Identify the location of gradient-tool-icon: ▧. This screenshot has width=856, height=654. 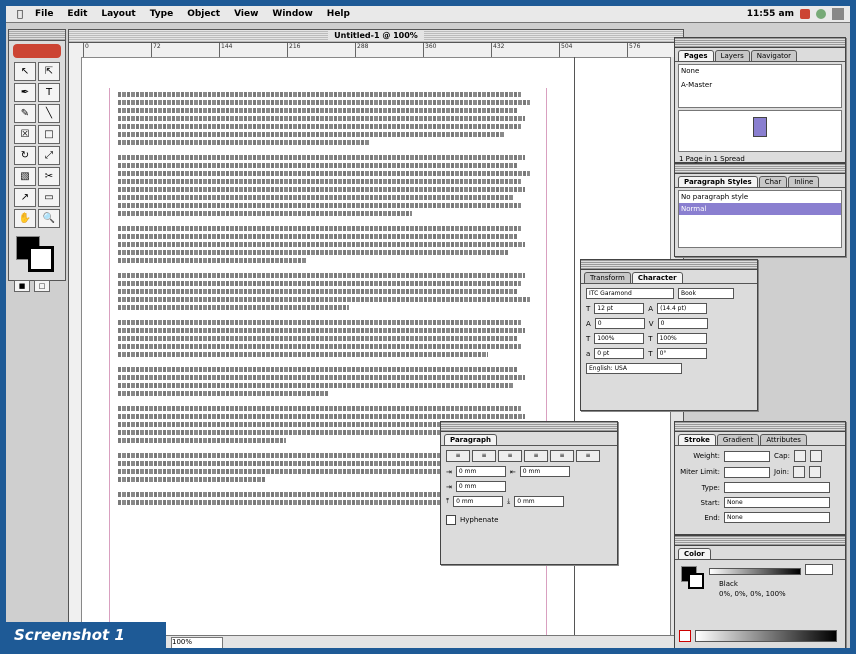
(25, 176).